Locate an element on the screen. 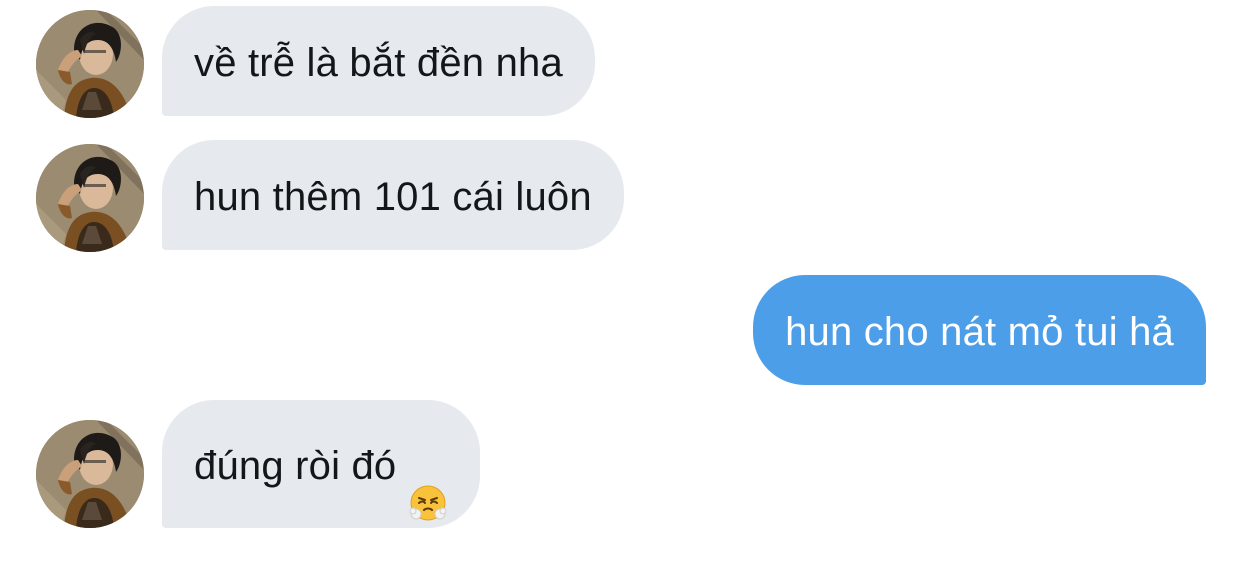 This screenshot has width=1242, height=574. incoming-message-bubble: hun thêm 101 cái luôn is located at coordinates (393, 195).